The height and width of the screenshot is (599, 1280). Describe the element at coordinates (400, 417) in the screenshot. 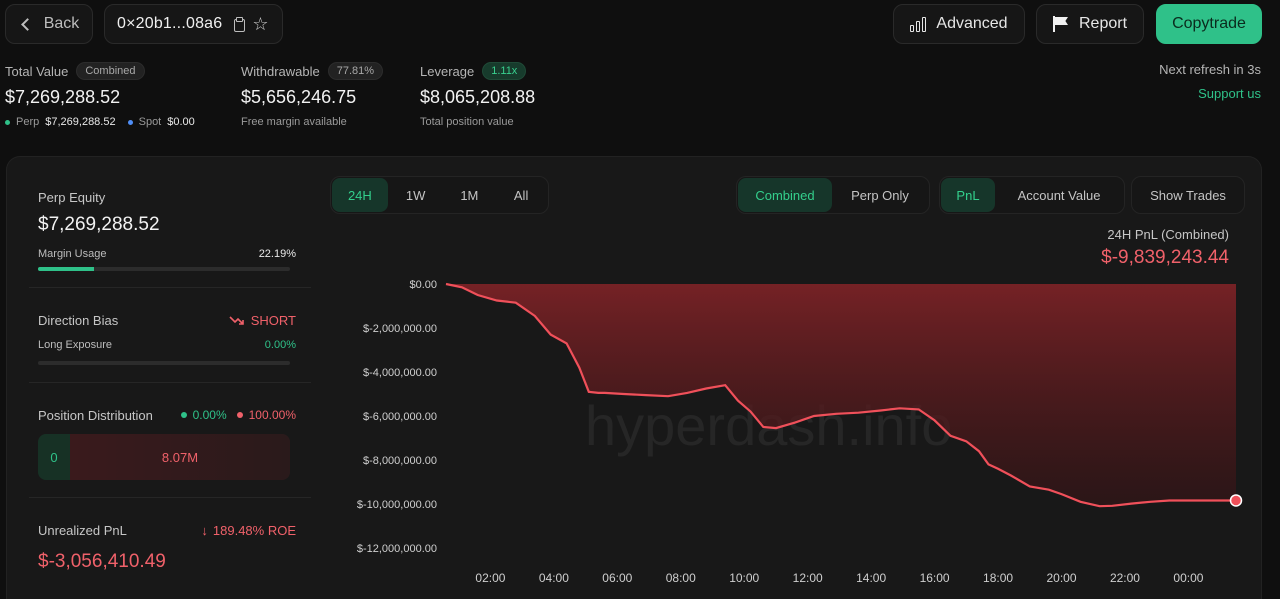

I see `y-tick-label: $-6,000,000.00` at that location.